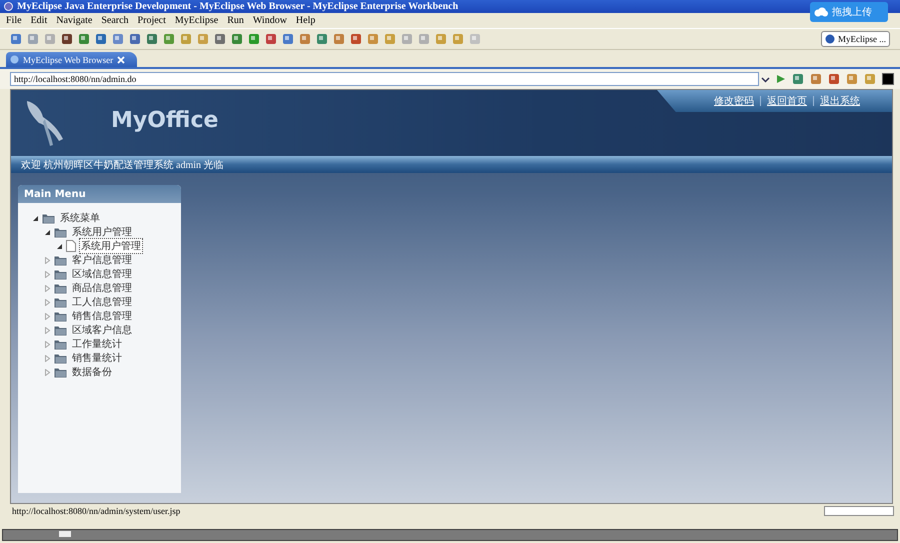  Describe the element at coordinates (102, 274) in the screenshot. I see `tree-item: 区域信息管理` at that location.